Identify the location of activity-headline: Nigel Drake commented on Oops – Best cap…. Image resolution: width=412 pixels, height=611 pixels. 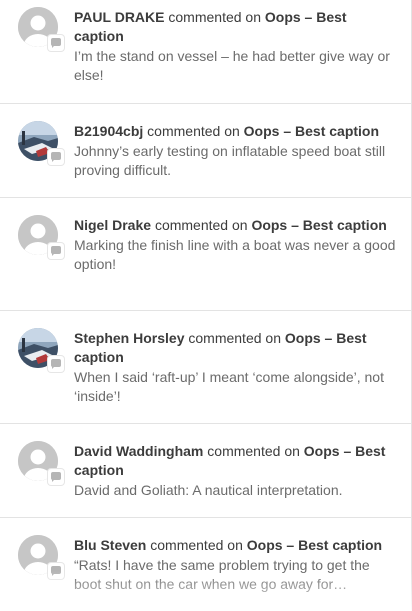
(236, 225).